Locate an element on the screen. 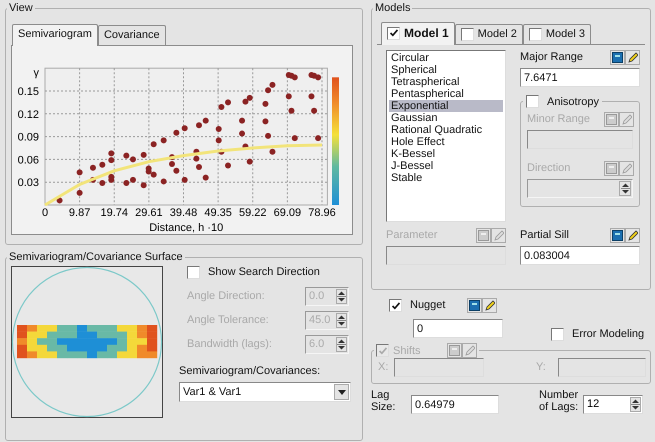 The image size is (655, 442). axis-label: 78.96 is located at coordinates (322, 213).